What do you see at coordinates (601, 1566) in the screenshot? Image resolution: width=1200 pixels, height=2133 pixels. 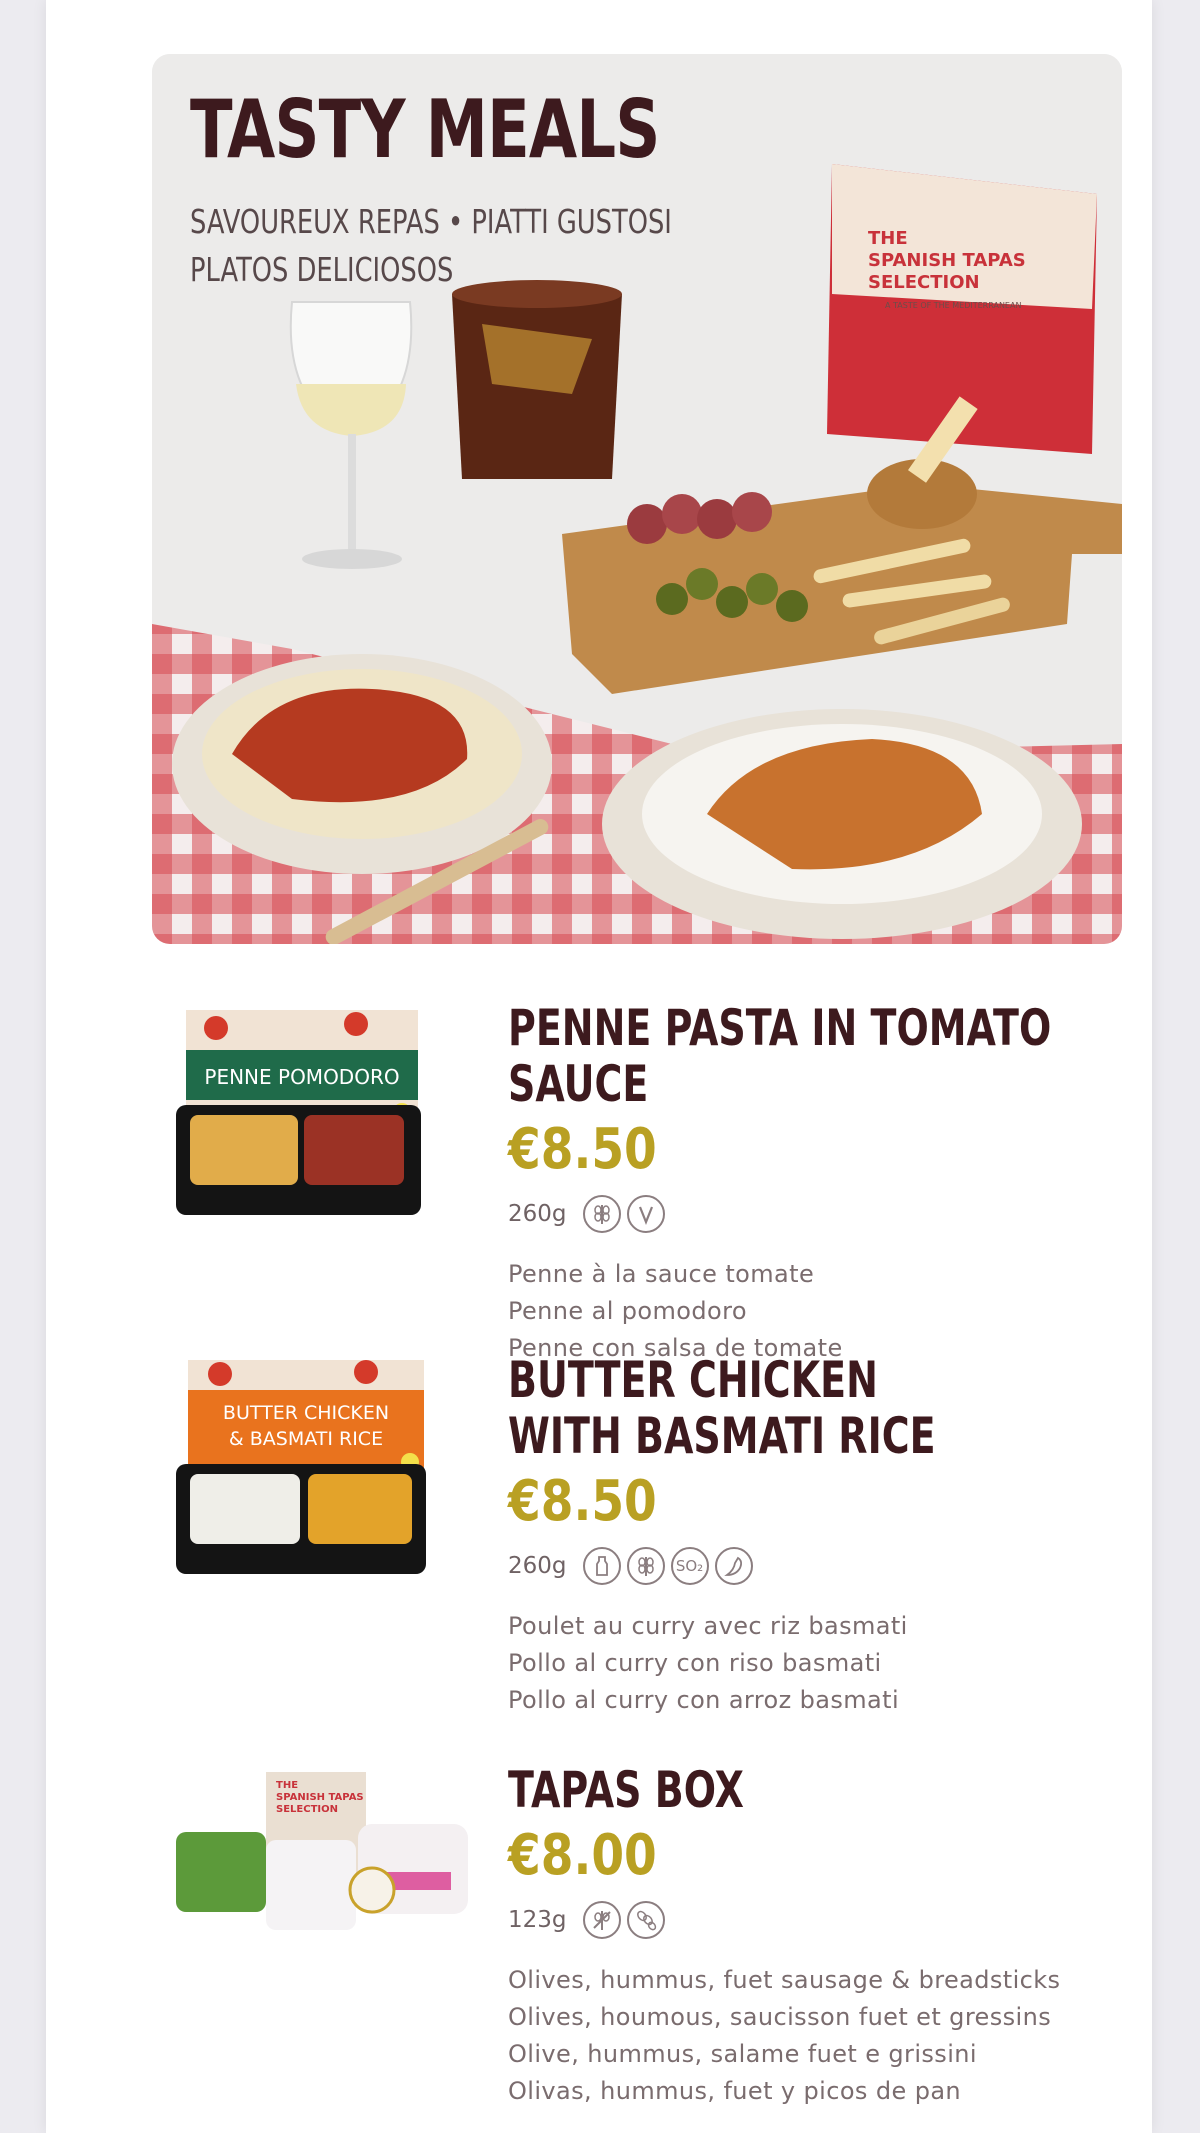 I see `milk-icon` at bounding box center [601, 1566].